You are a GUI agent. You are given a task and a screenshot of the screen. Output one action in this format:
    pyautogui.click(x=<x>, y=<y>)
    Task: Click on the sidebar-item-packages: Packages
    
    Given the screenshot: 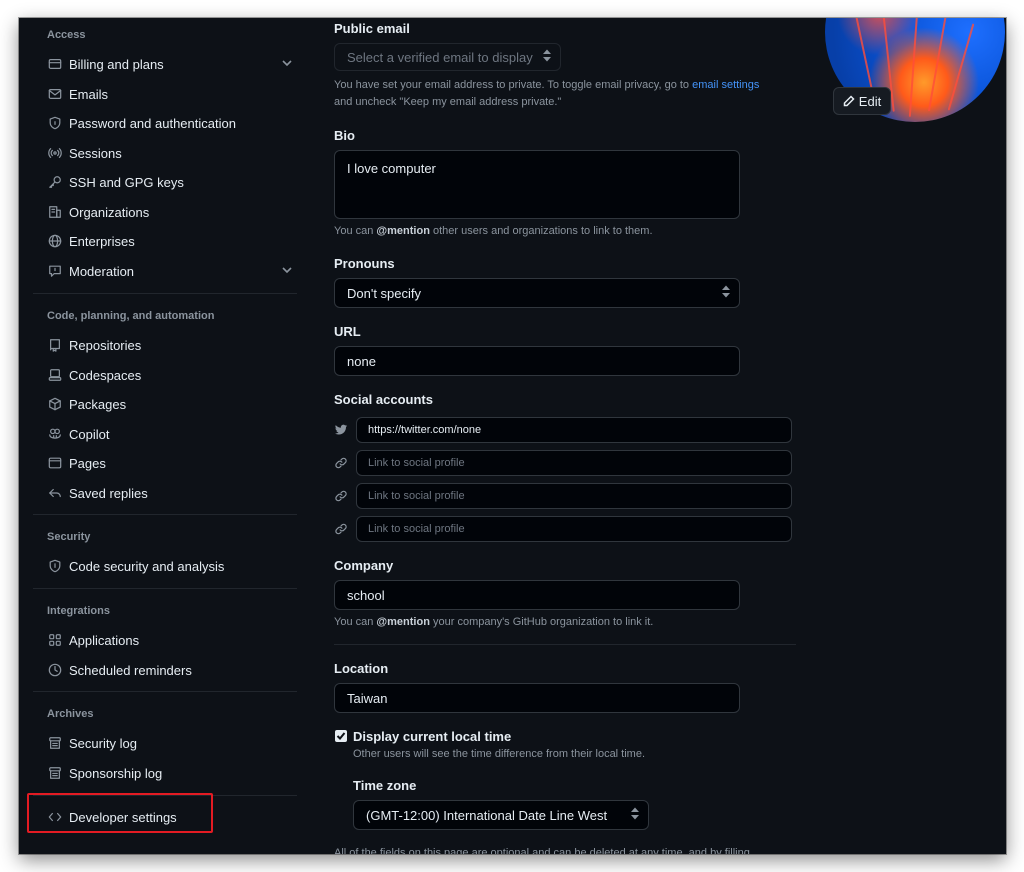 What is the action you would take?
    pyautogui.click(x=169, y=404)
    